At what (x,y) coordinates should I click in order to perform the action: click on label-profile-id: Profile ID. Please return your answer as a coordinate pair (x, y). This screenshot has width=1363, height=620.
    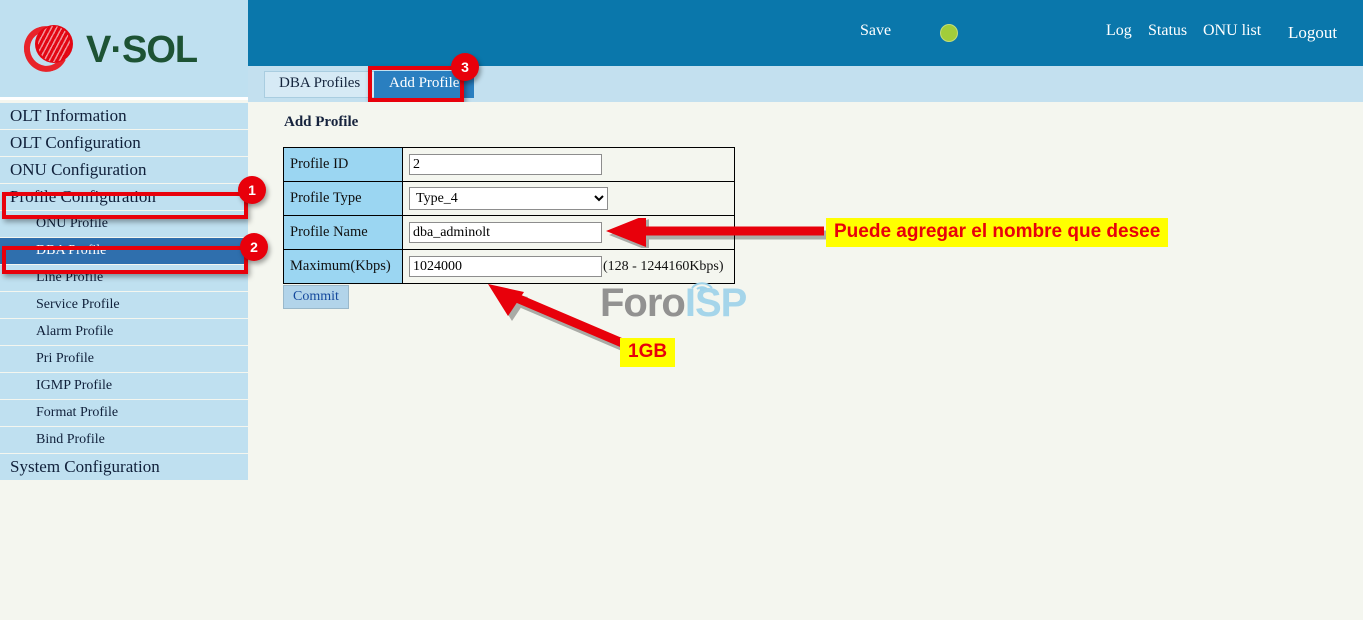
    Looking at the image, I should click on (343, 164).